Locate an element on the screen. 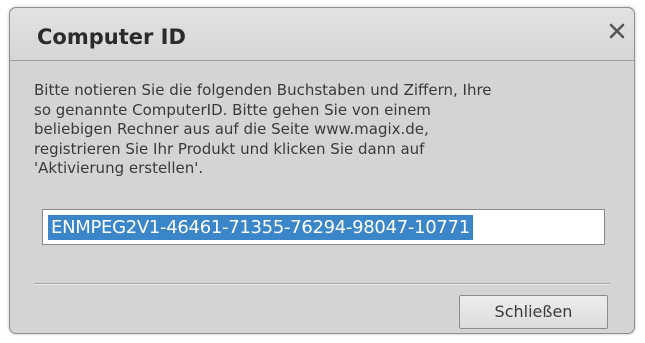 The height and width of the screenshot is (343, 645). dialog-title: Computer ID is located at coordinates (111, 37).